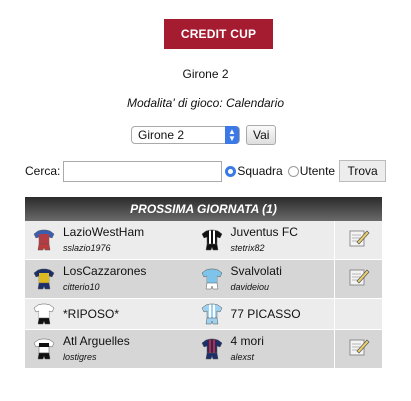  What do you see at coordinates (264, 248) in the screenshot?
I see `away-coach-name: stetrix82` at bounding box center [264, 248].